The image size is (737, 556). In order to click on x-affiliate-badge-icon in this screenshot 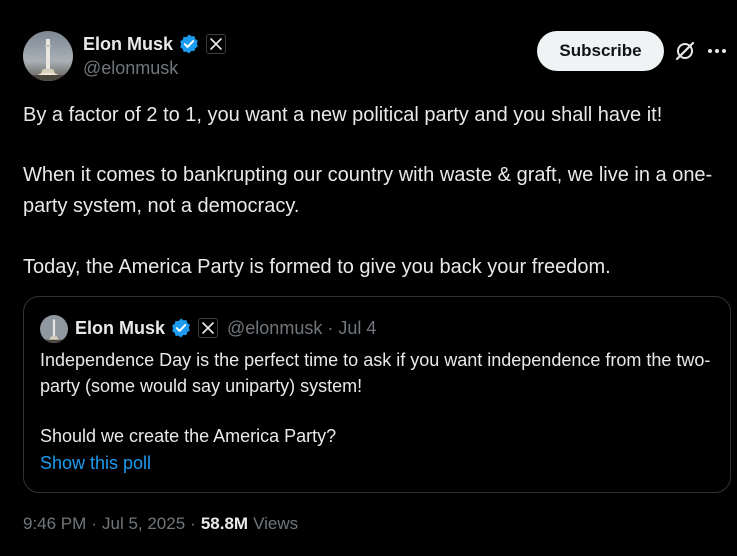, I will do `click(216, 44)`.